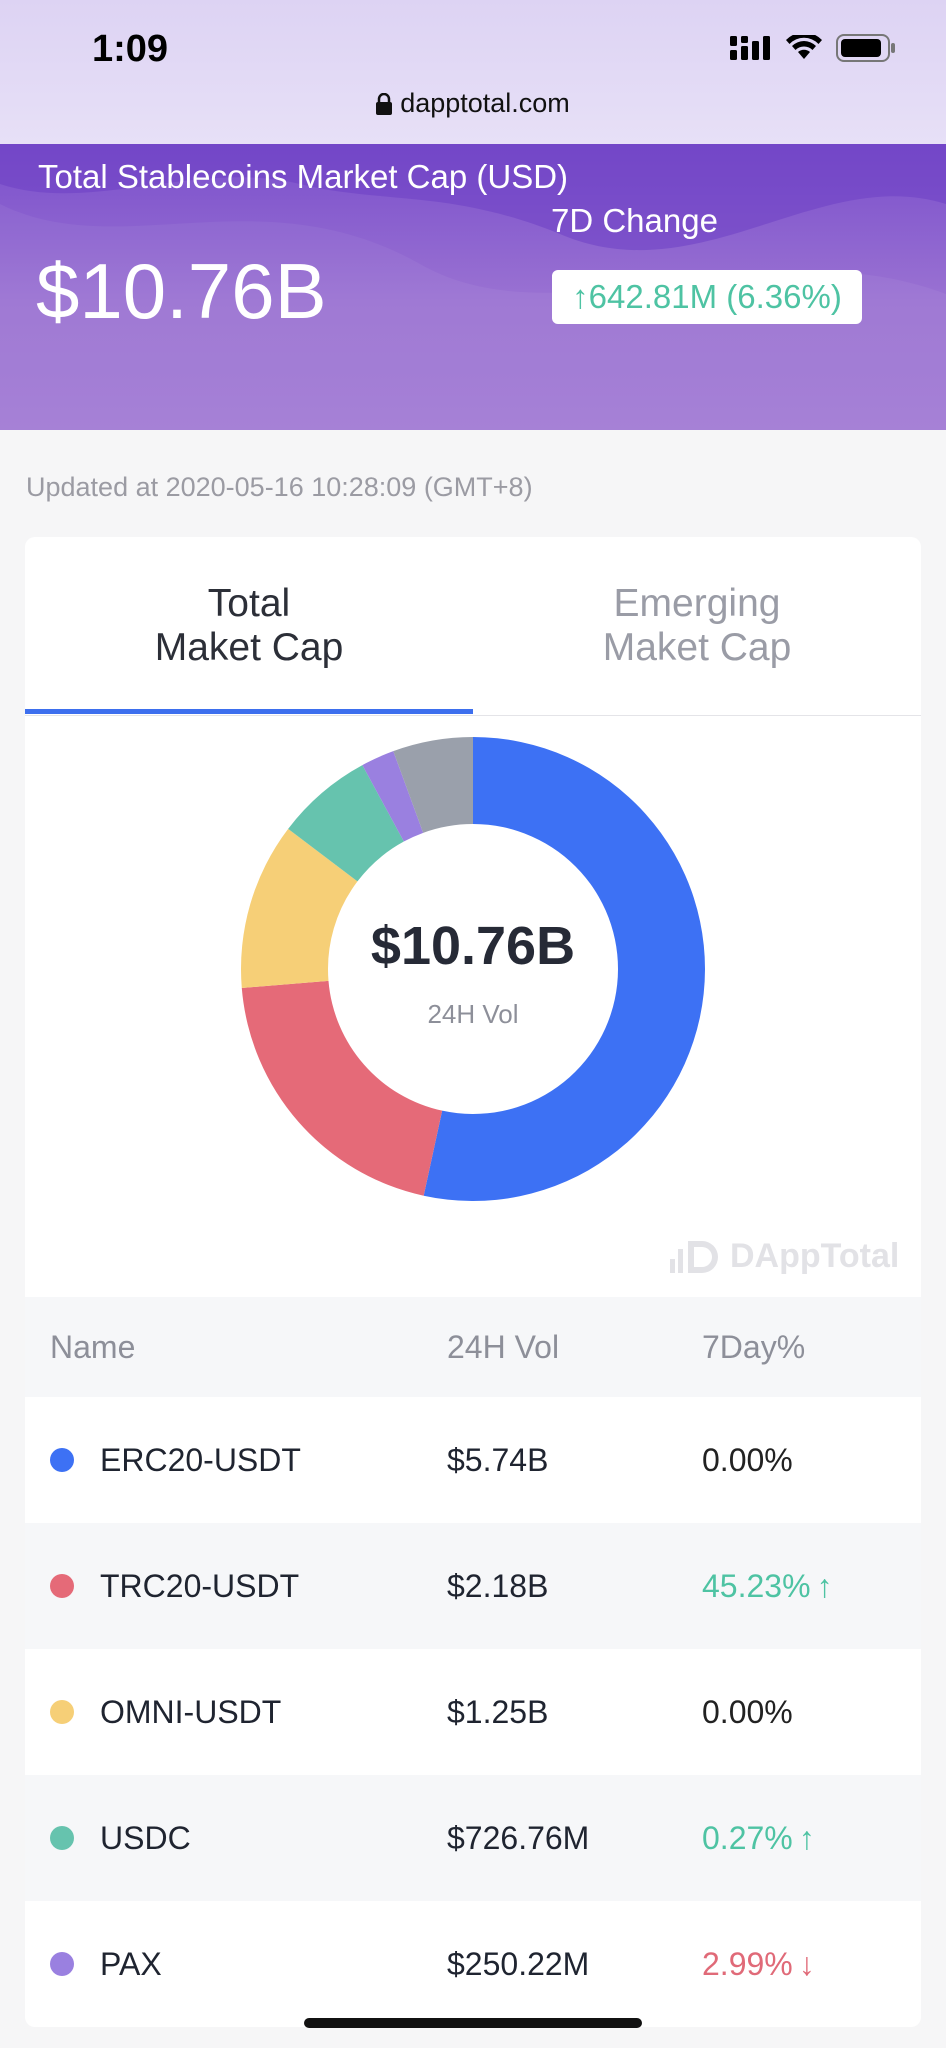  Describe the element at coordinates (865, 48) in the screenshot. I see `battery-icon` at that location.